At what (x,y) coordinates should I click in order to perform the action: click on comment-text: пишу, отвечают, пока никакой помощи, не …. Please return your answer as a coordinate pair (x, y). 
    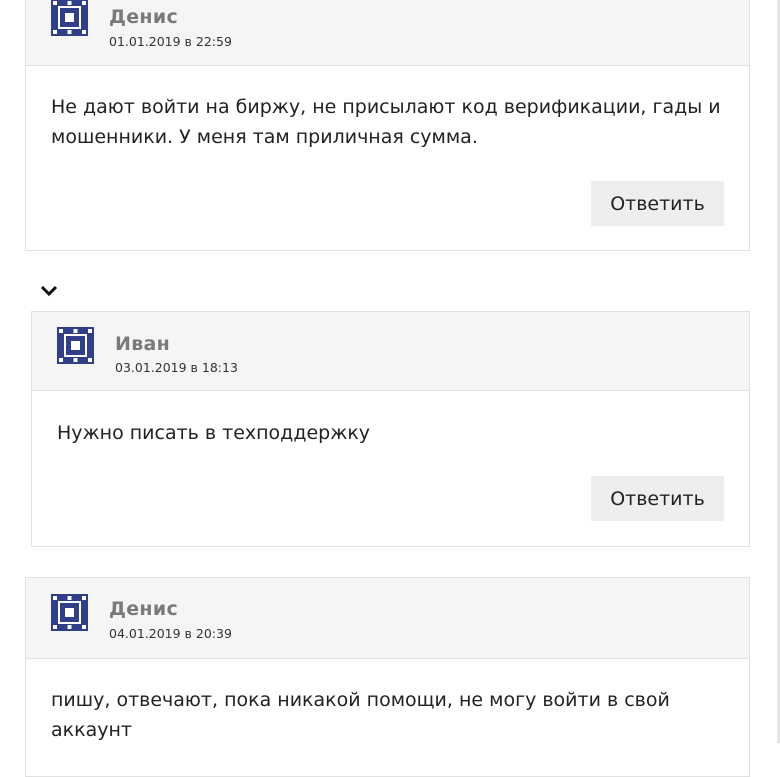
    Looking at the image, I should click on (360, 715).